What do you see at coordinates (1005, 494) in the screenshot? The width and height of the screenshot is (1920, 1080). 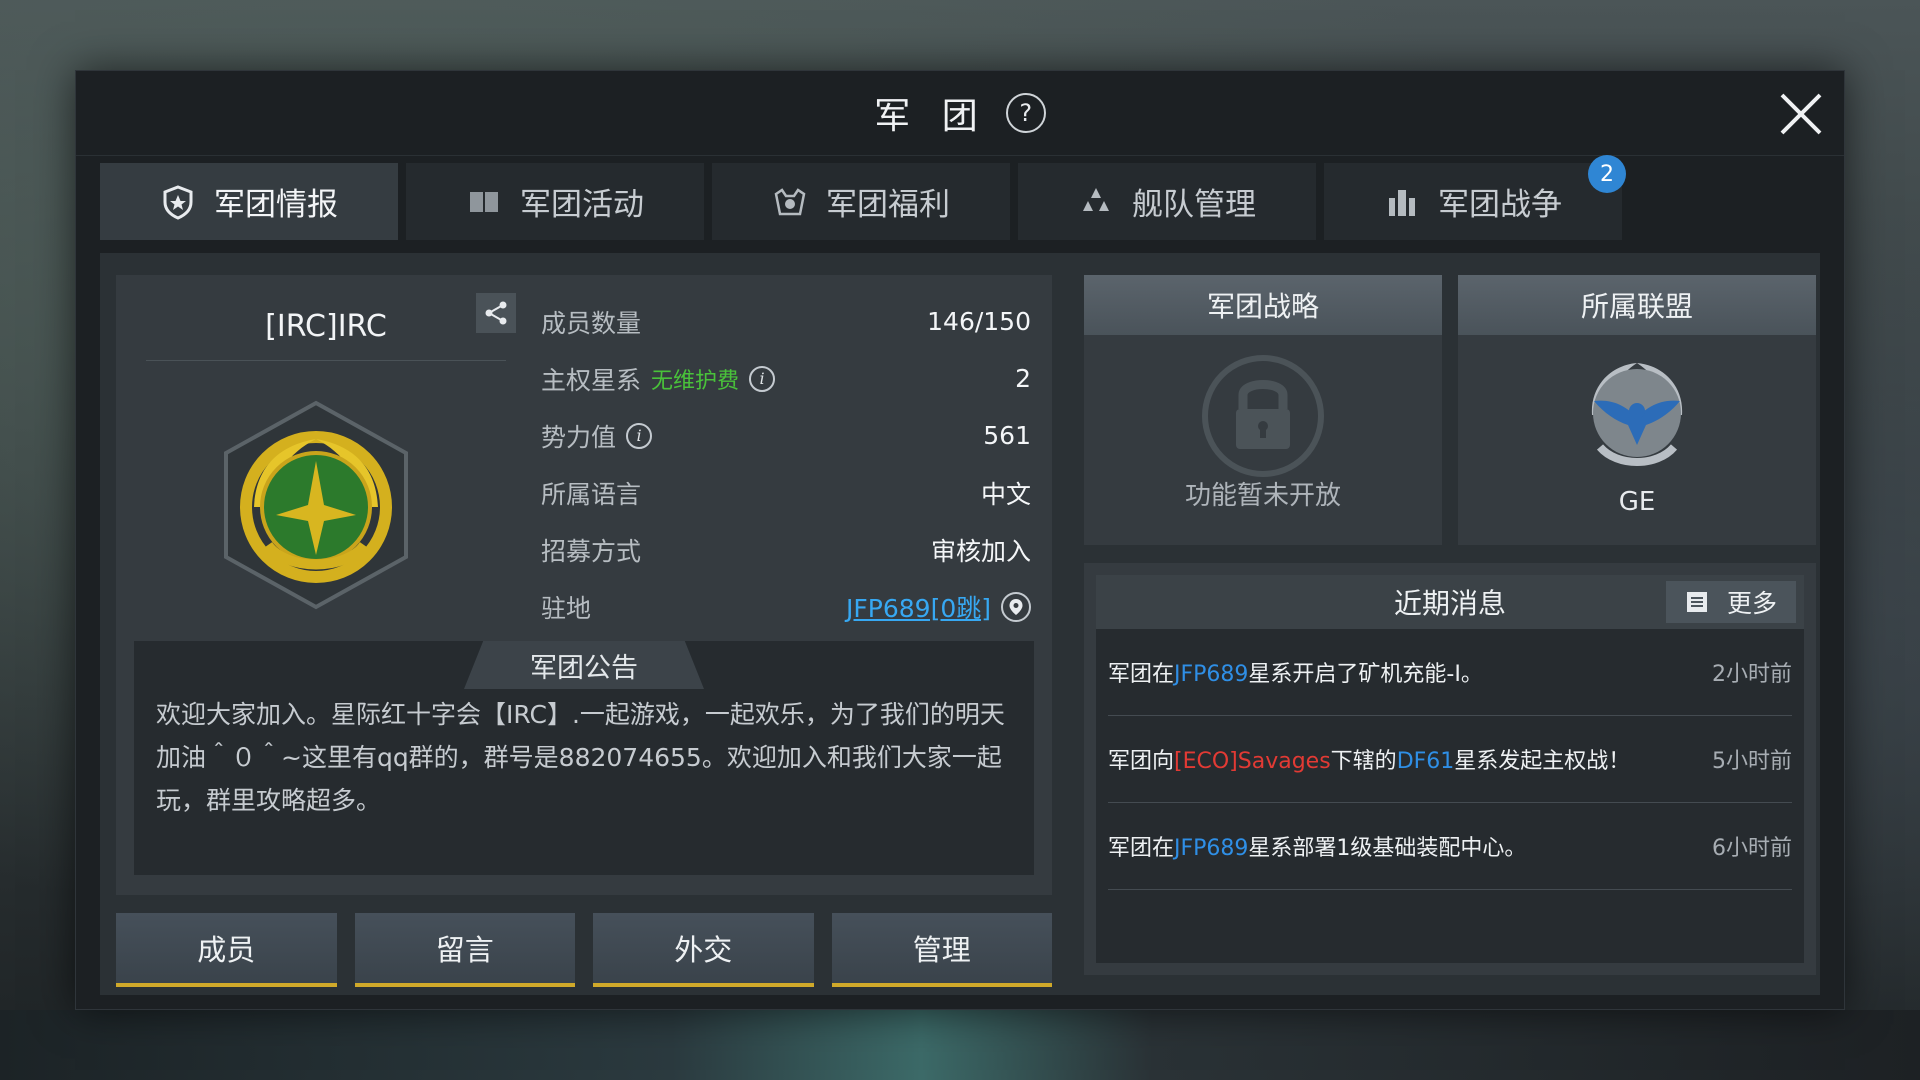 I see `stat-value: 中文` at bounding box center [1005, 494].